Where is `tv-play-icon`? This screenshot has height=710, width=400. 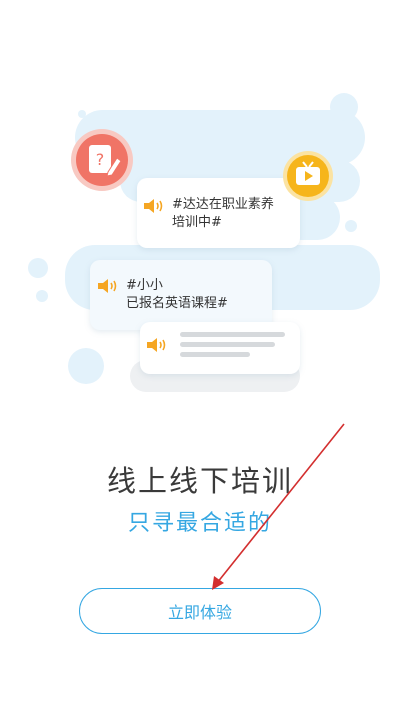
tv-play-icon is located at coordinates (308, 176).